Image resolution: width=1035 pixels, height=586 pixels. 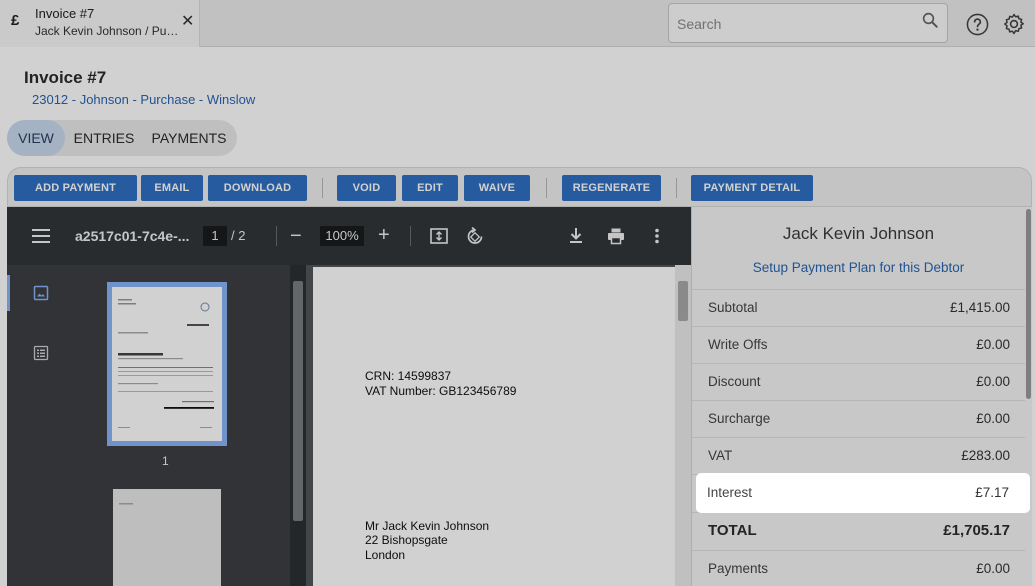 What do you see at coordinates (165, 461) in the screenshot?
I see `thumbnail-page-label: 1` at bounding box center [165, 461].